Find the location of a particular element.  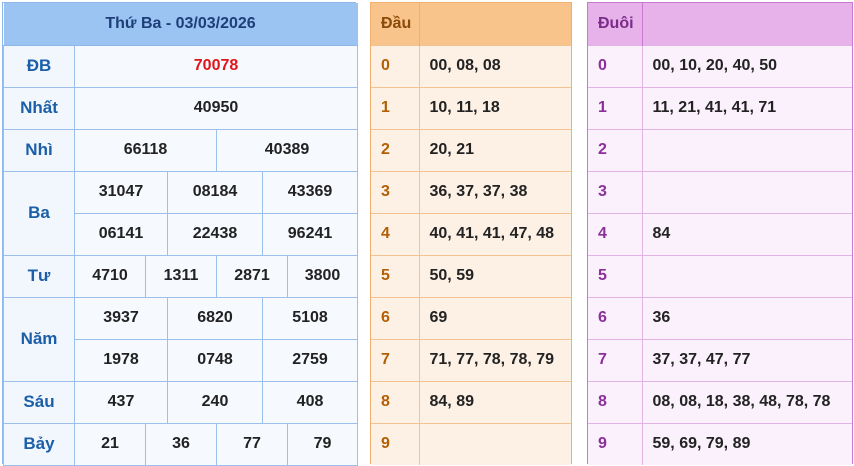

duoi-key: 7 is located at coordinates (615, 359).